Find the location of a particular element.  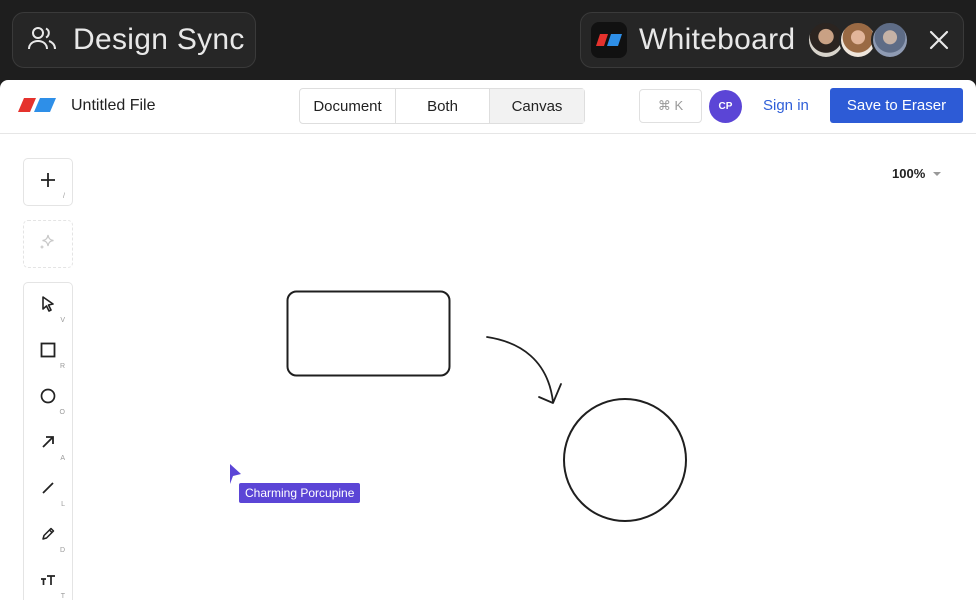

sign-in-link: Sign in is located at coordinates (786, 105).